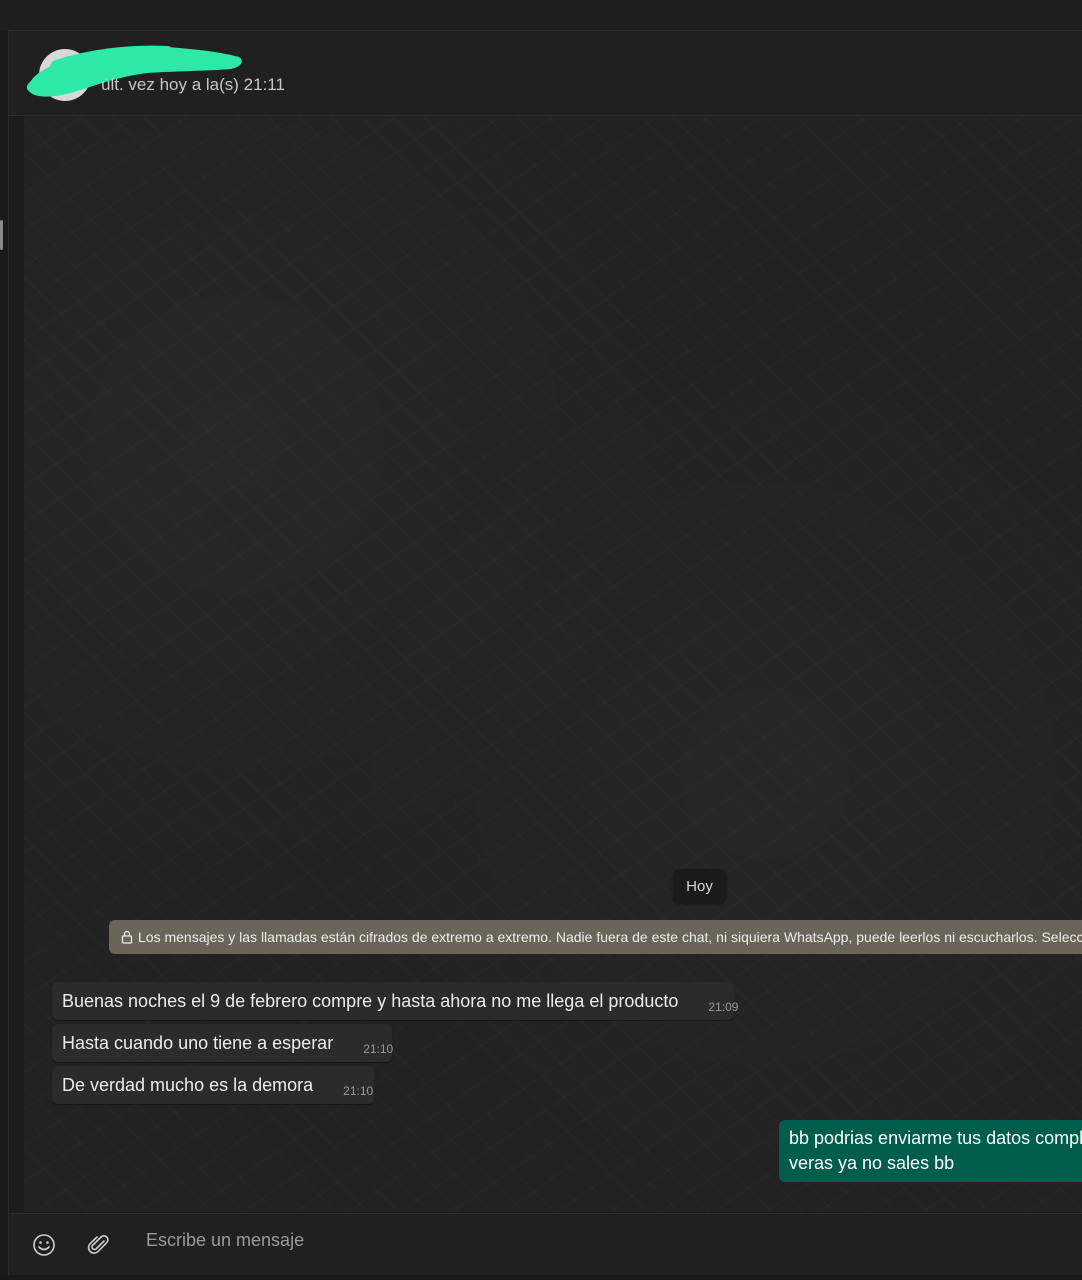 The image size is (1082, 1280). I want to click on incoming-message: De verdad mucho es la demora 21:10, so click(213, 1085).